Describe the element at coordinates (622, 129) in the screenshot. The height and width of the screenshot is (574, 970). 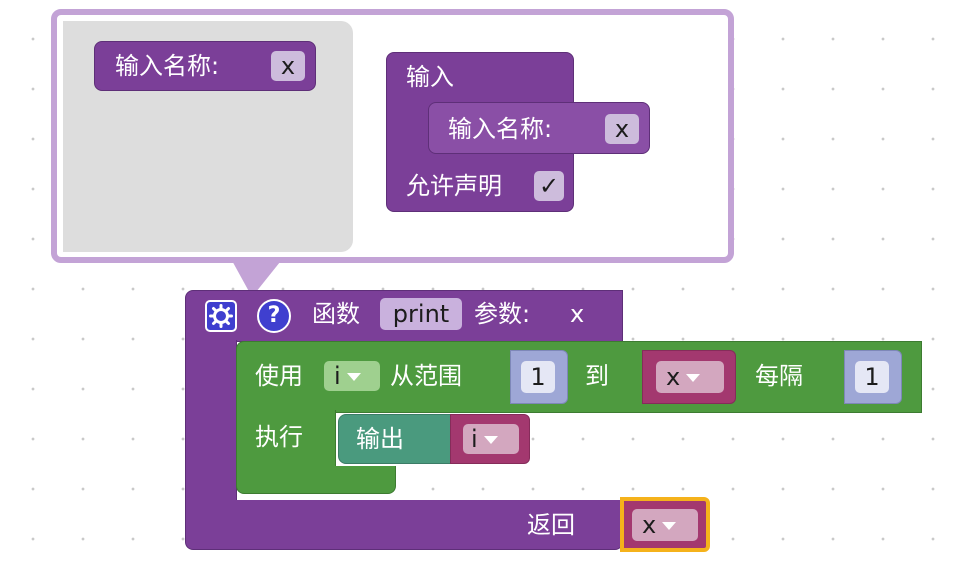
I see `mutator-item-field: x` at that location.